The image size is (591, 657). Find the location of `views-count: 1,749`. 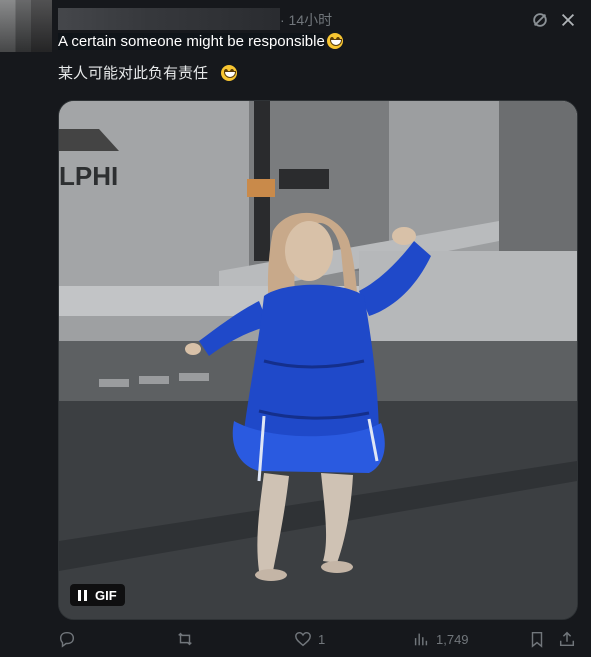

views-count: 1,749 is located at coordinates (452, 639).